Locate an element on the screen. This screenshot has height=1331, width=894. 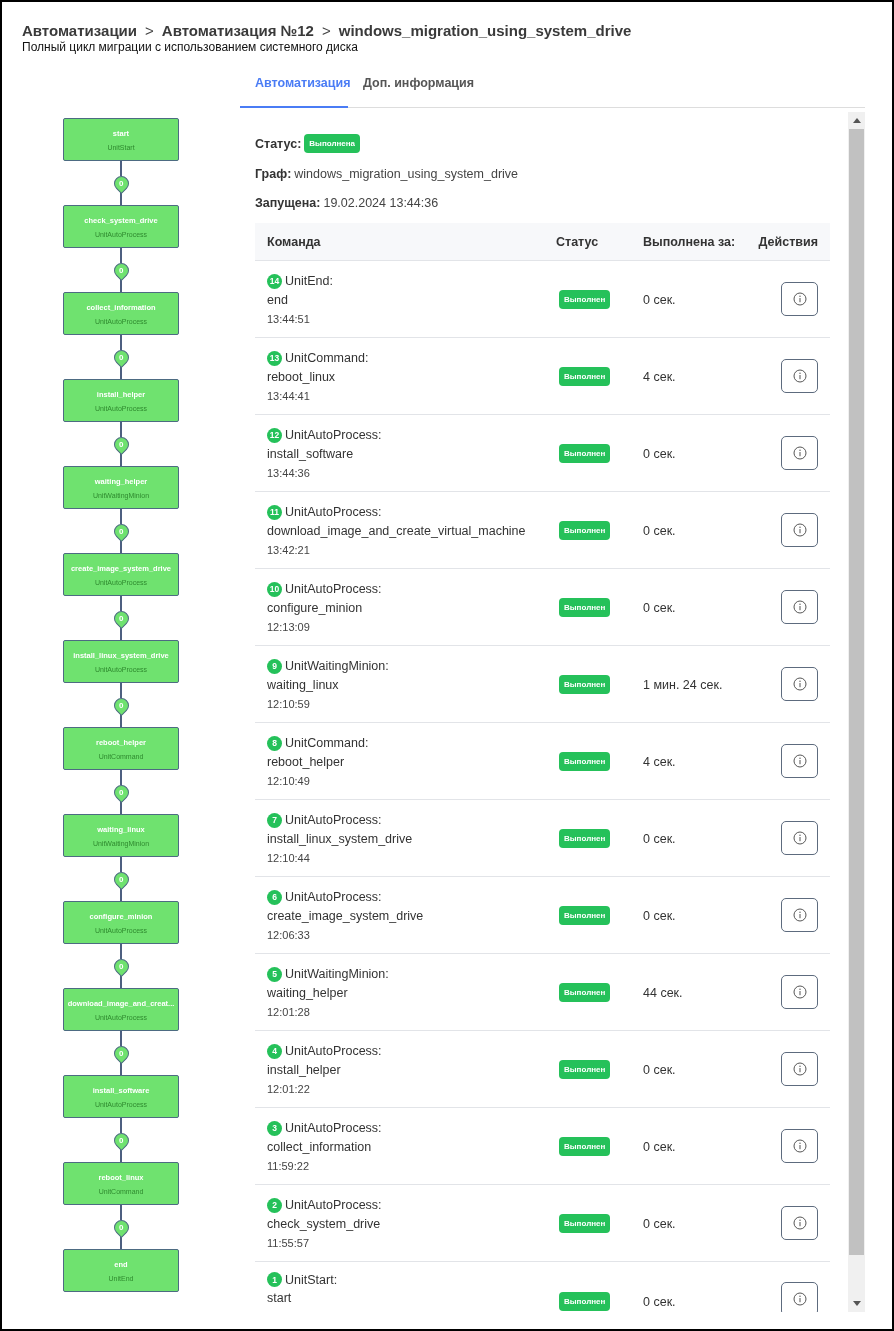
duration-cell: 44 сек. is located at coordinates (663, 993).